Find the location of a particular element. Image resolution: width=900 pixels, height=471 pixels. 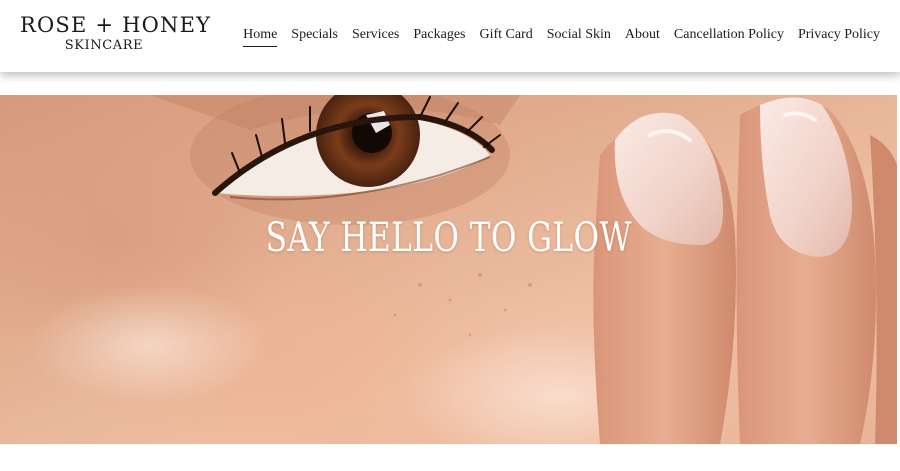

hero-title: SAY HELLO TO GLOW is located at coordinates (448, 238).